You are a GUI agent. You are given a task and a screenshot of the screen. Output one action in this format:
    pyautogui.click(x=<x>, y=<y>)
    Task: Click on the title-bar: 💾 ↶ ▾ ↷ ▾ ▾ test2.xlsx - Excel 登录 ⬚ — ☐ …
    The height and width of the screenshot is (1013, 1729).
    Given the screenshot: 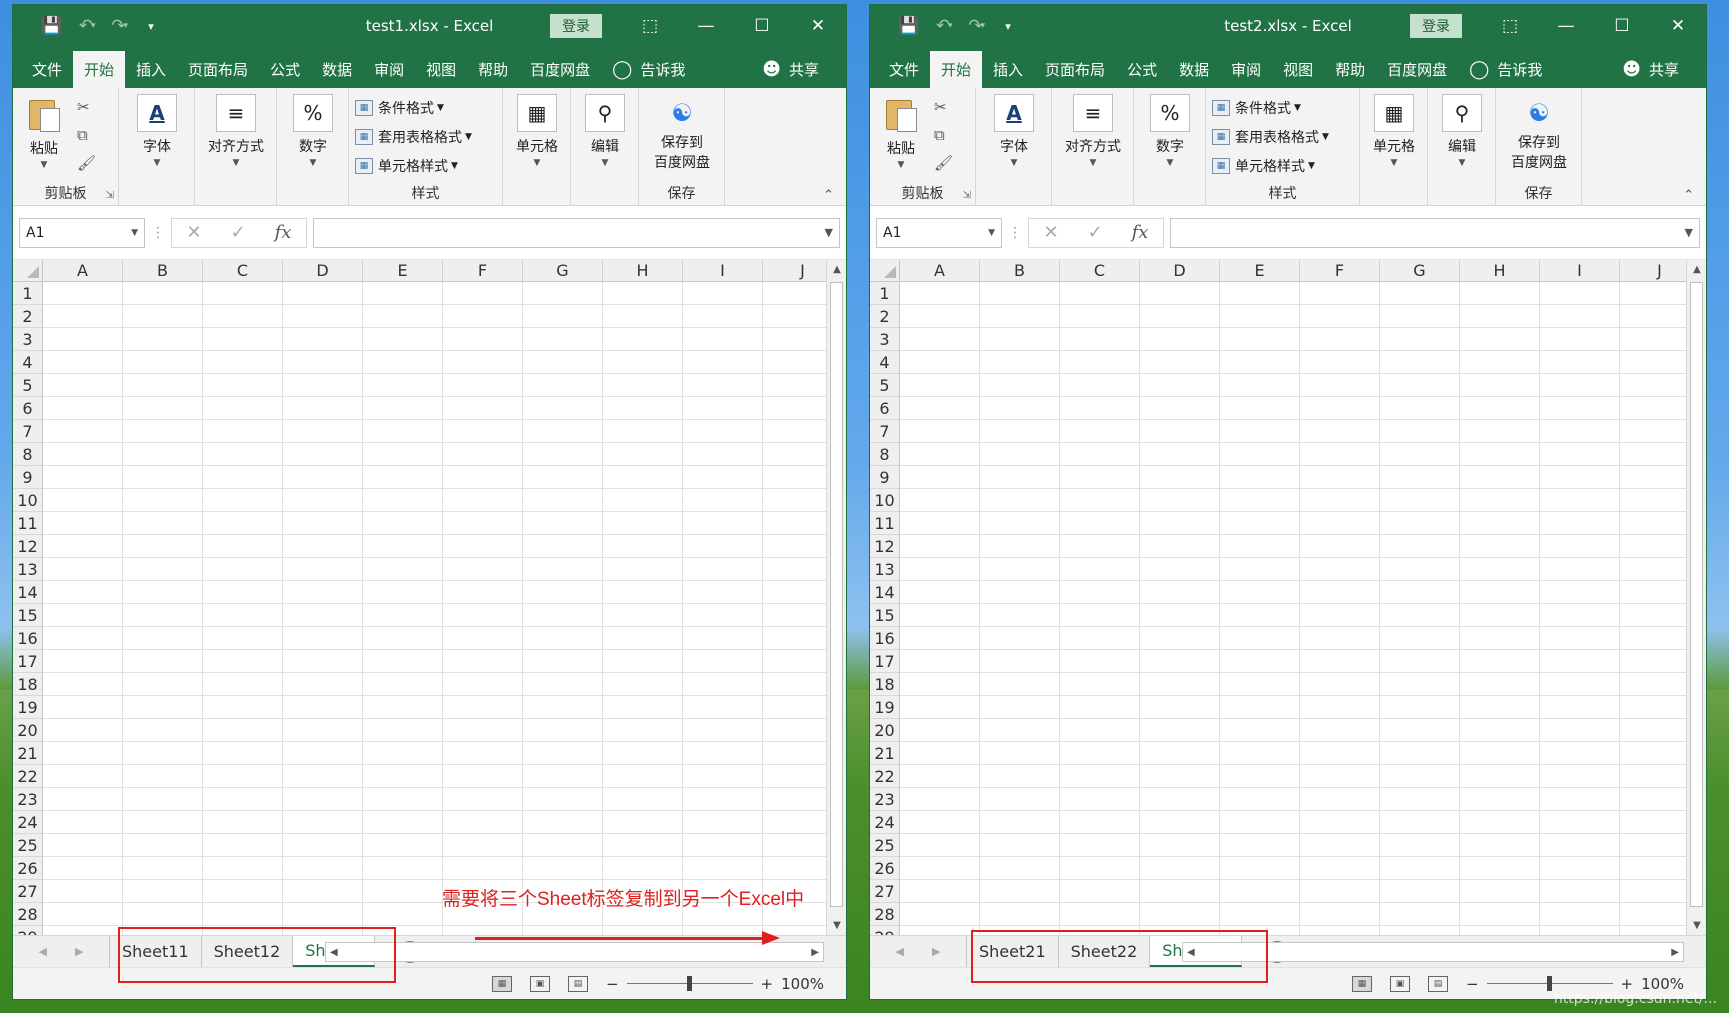 What is the action you would take?
    pyautogui.click(x=1288, y=26)
    